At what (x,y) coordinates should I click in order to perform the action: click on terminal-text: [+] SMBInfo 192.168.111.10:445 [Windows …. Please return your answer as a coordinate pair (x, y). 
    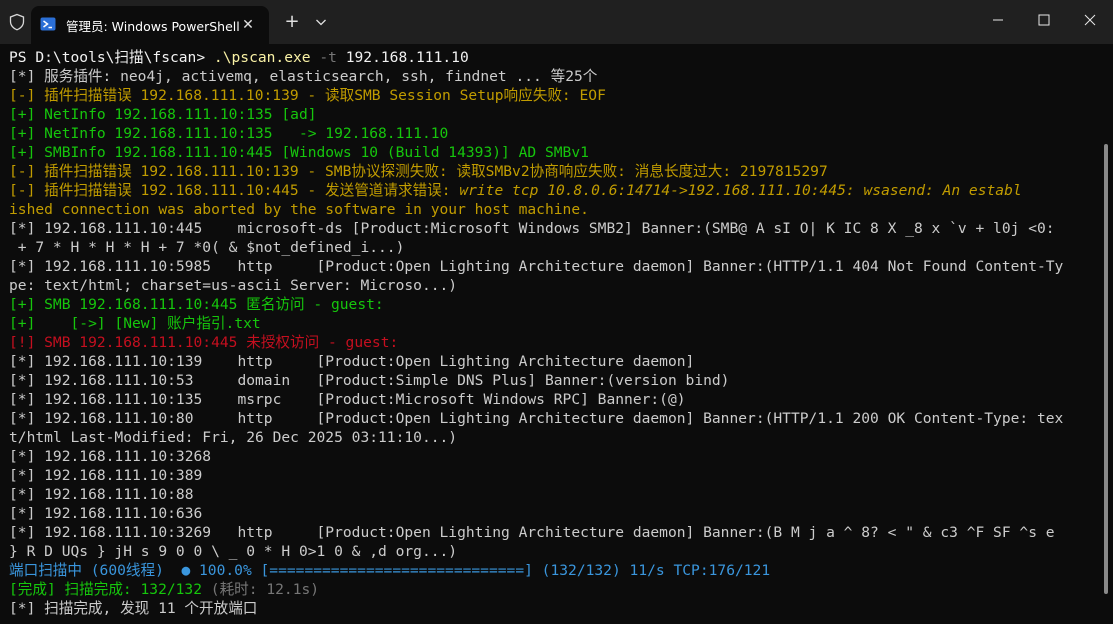
    Looking at the image, I should click on (299, 152).